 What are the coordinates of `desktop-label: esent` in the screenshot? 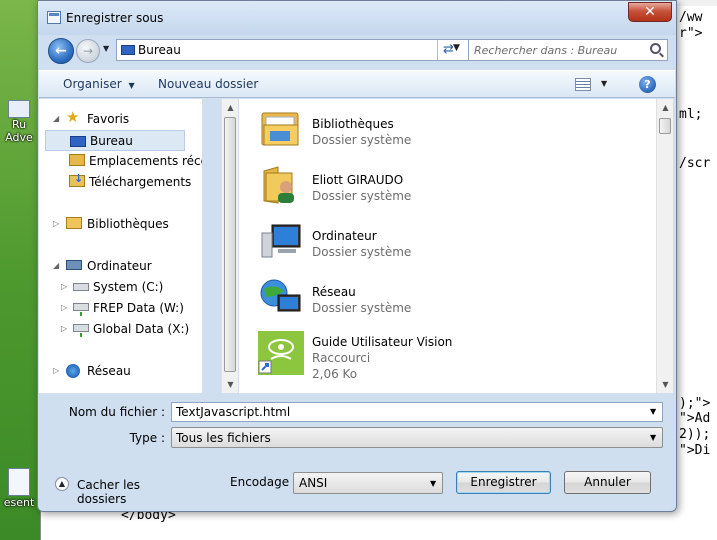 It's located at (19, 502).